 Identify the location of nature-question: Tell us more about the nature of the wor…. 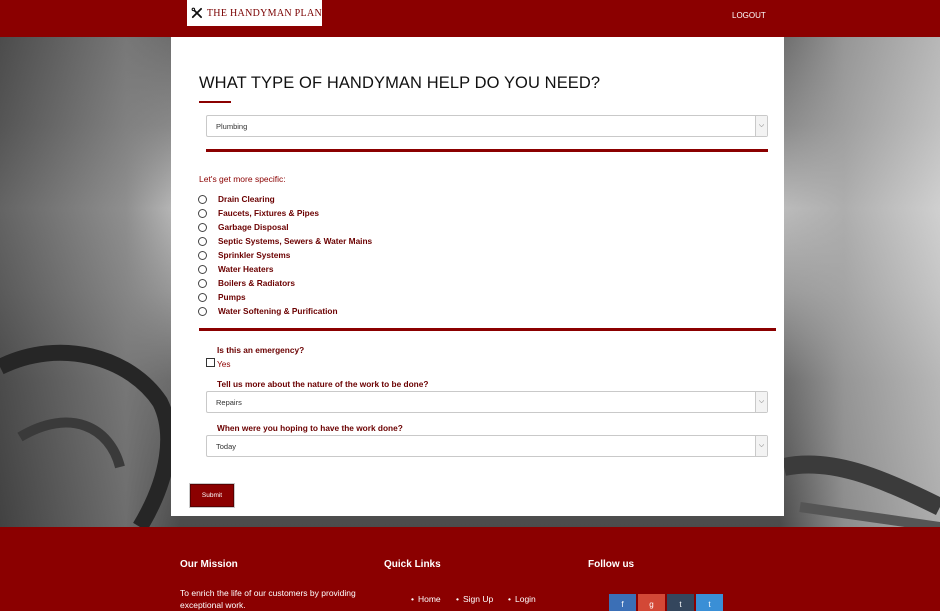
(323, 384).